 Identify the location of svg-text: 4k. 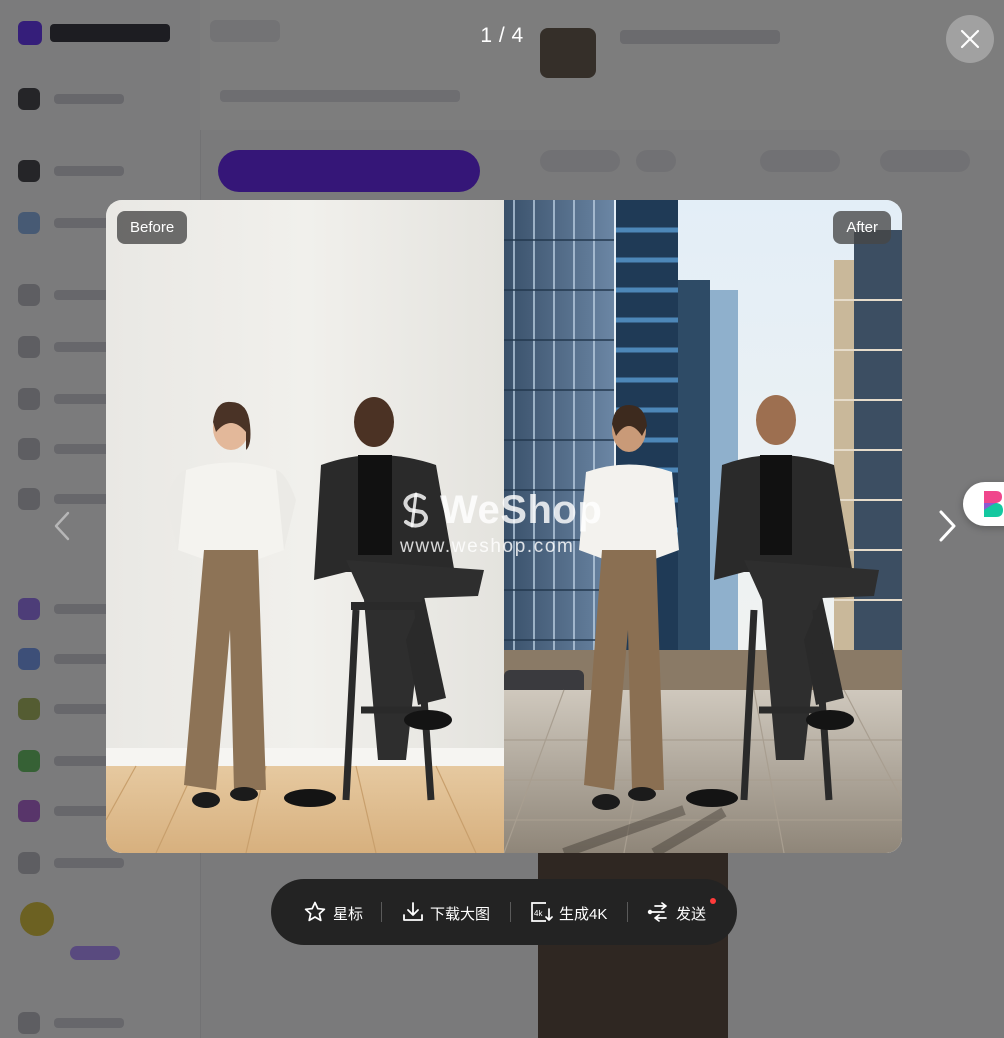
(538, 913).